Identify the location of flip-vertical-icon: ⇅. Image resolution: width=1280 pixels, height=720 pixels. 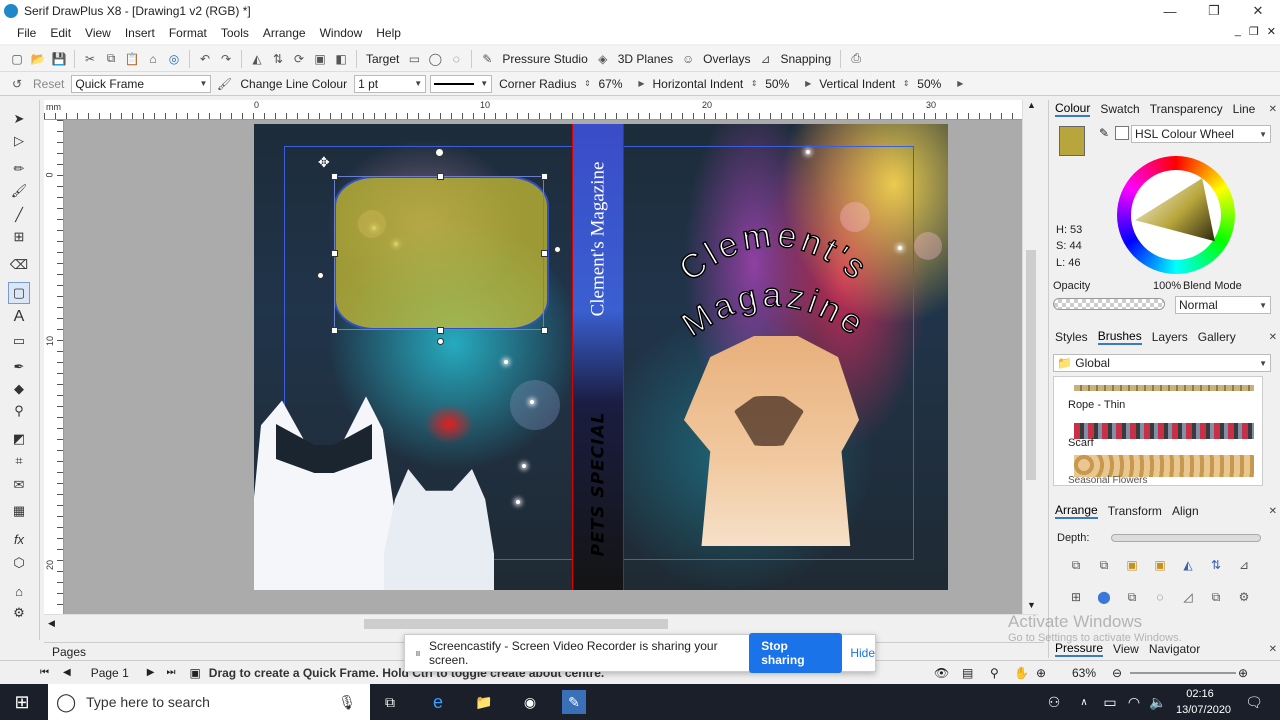
(278, 59).